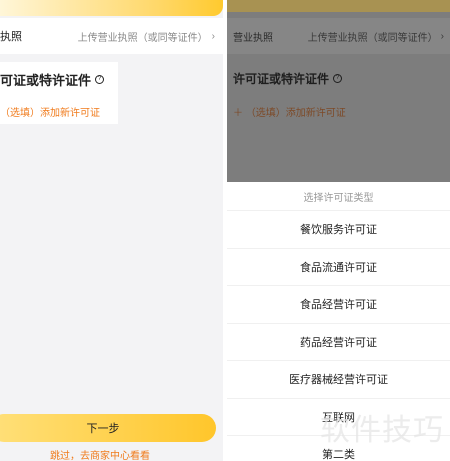  Describe the element at coordinates (338, 198) in the screenshot. I see `sheet-title: 选择许可证类型` at that location.